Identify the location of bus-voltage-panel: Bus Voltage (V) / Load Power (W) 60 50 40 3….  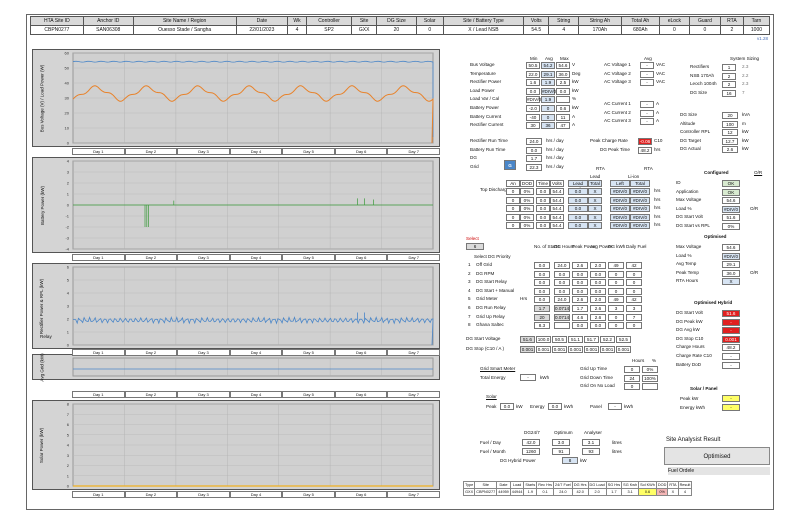
(236, 98).